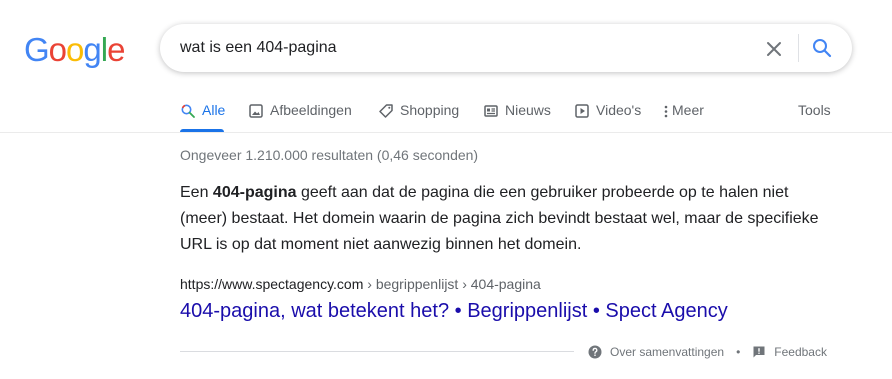 This screenshot has height=379, width=892. I want to click on play-icon, so click(582, 111).